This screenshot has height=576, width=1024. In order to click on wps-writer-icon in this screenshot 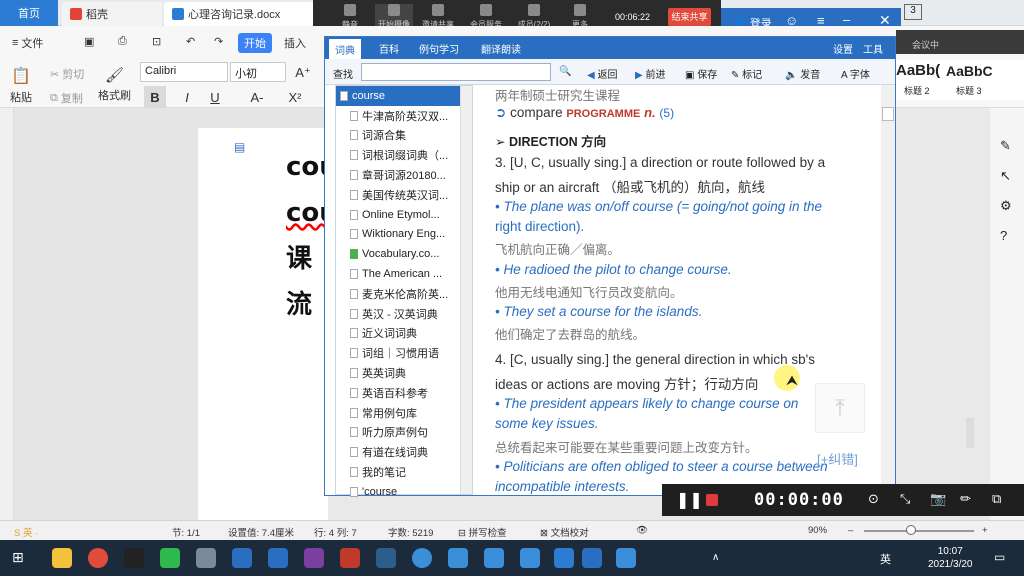, I will do `click(564, 558)`.